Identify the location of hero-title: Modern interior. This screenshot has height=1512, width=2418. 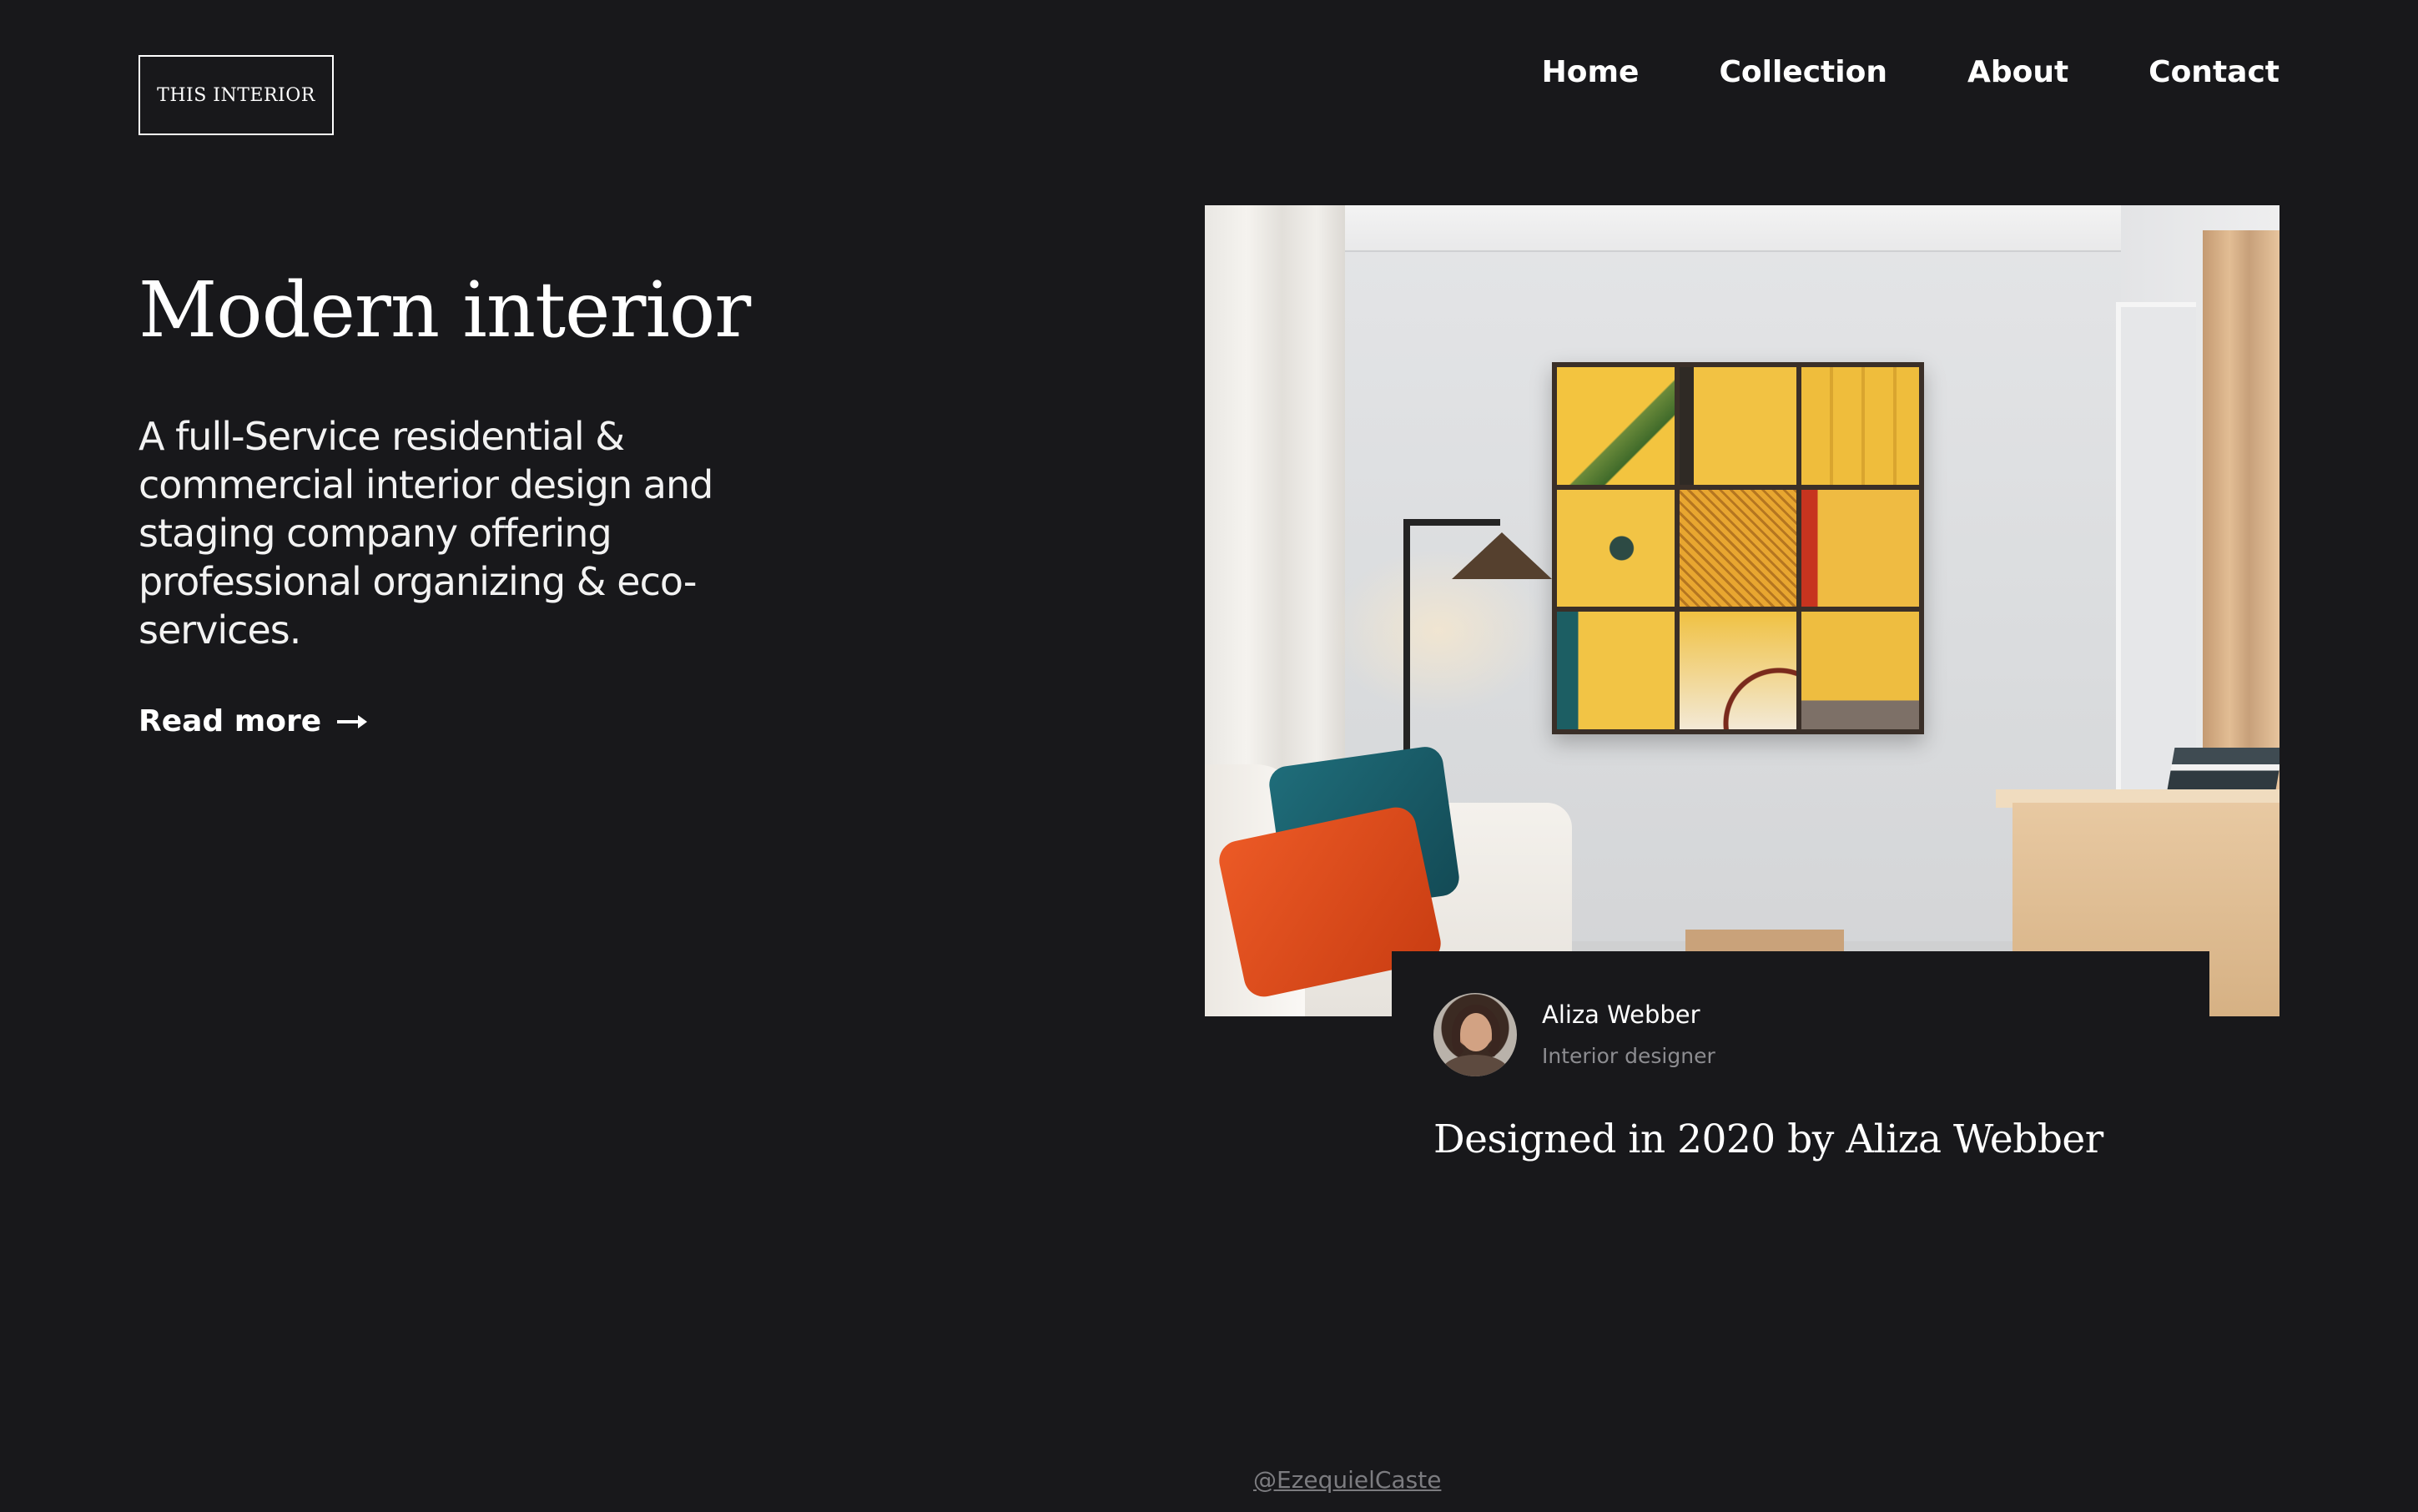
(445, 310).